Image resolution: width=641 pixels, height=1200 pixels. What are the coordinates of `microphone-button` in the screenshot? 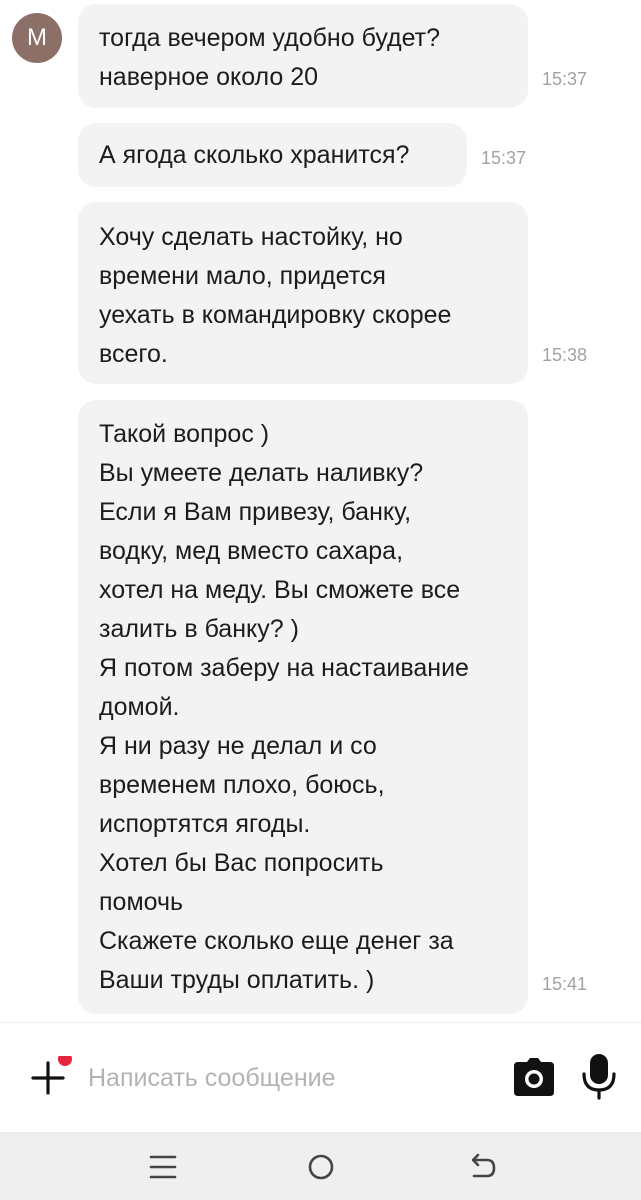 It's located at (599, 1076).